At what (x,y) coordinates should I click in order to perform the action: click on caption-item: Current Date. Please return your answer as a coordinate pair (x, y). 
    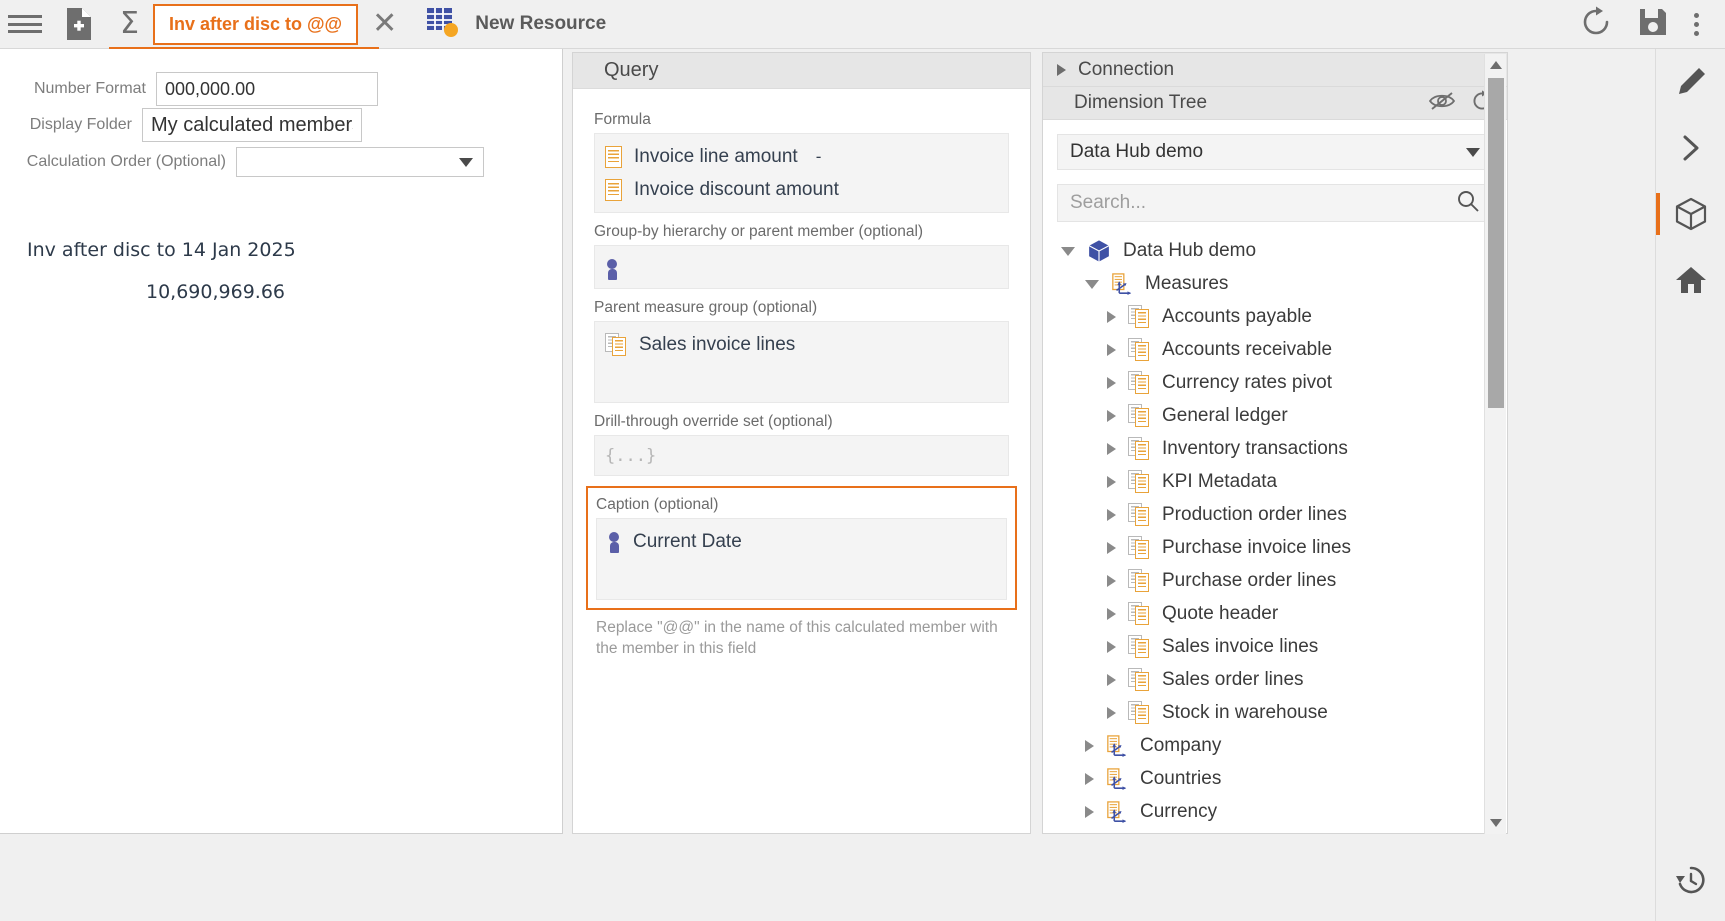
    Looking at the image, I should click on (801, 541).